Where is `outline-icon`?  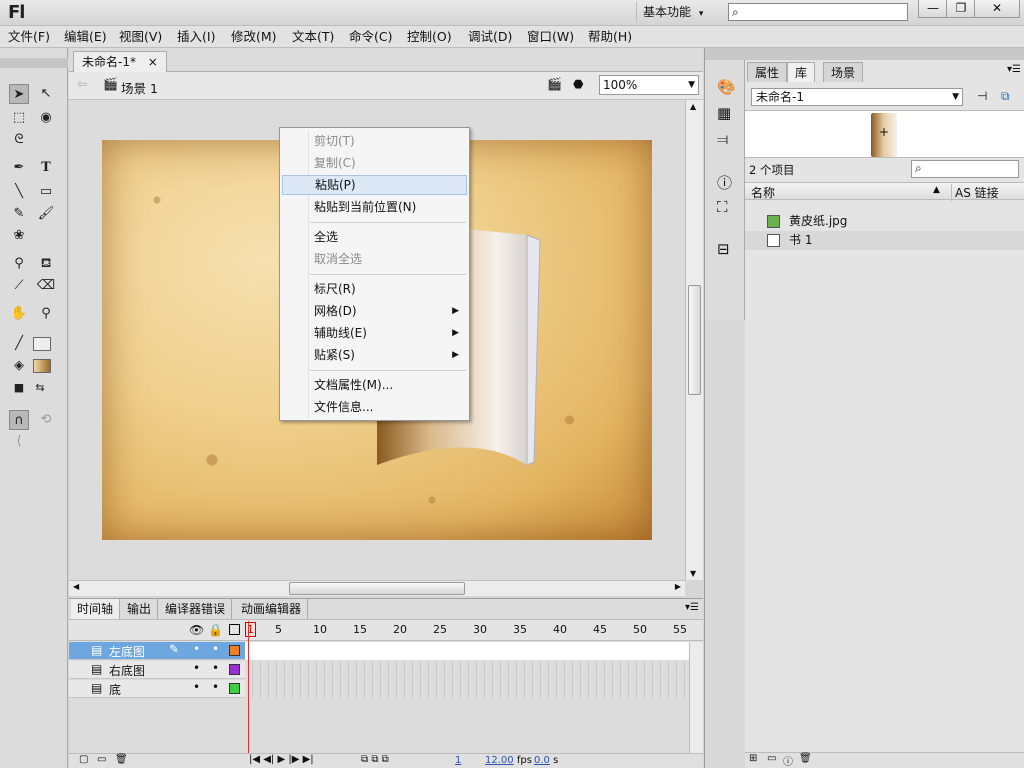
outline-icon is located at coordinates (234, 629).